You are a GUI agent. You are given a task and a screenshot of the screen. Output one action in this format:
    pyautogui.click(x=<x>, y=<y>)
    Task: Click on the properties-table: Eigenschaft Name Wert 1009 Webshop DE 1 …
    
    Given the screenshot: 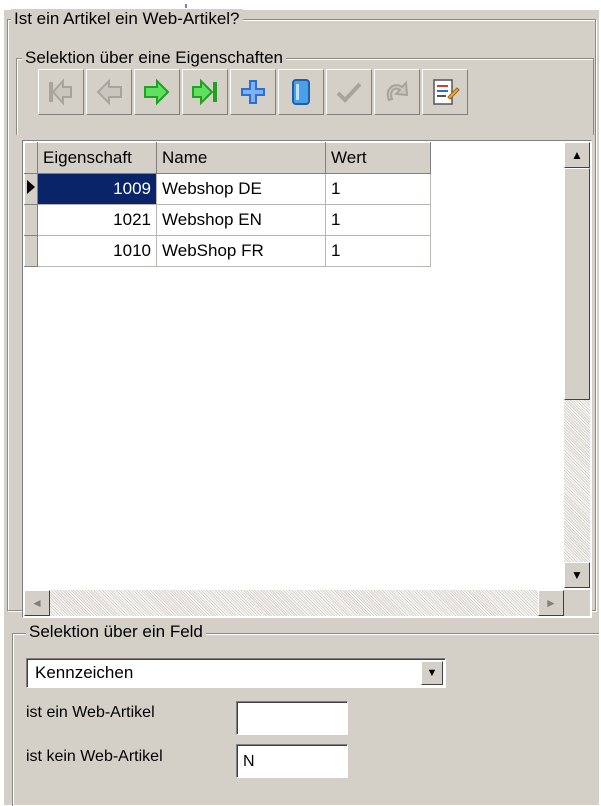 What is the action you would take?
    pyautogui.click(x=227, y=204)
    